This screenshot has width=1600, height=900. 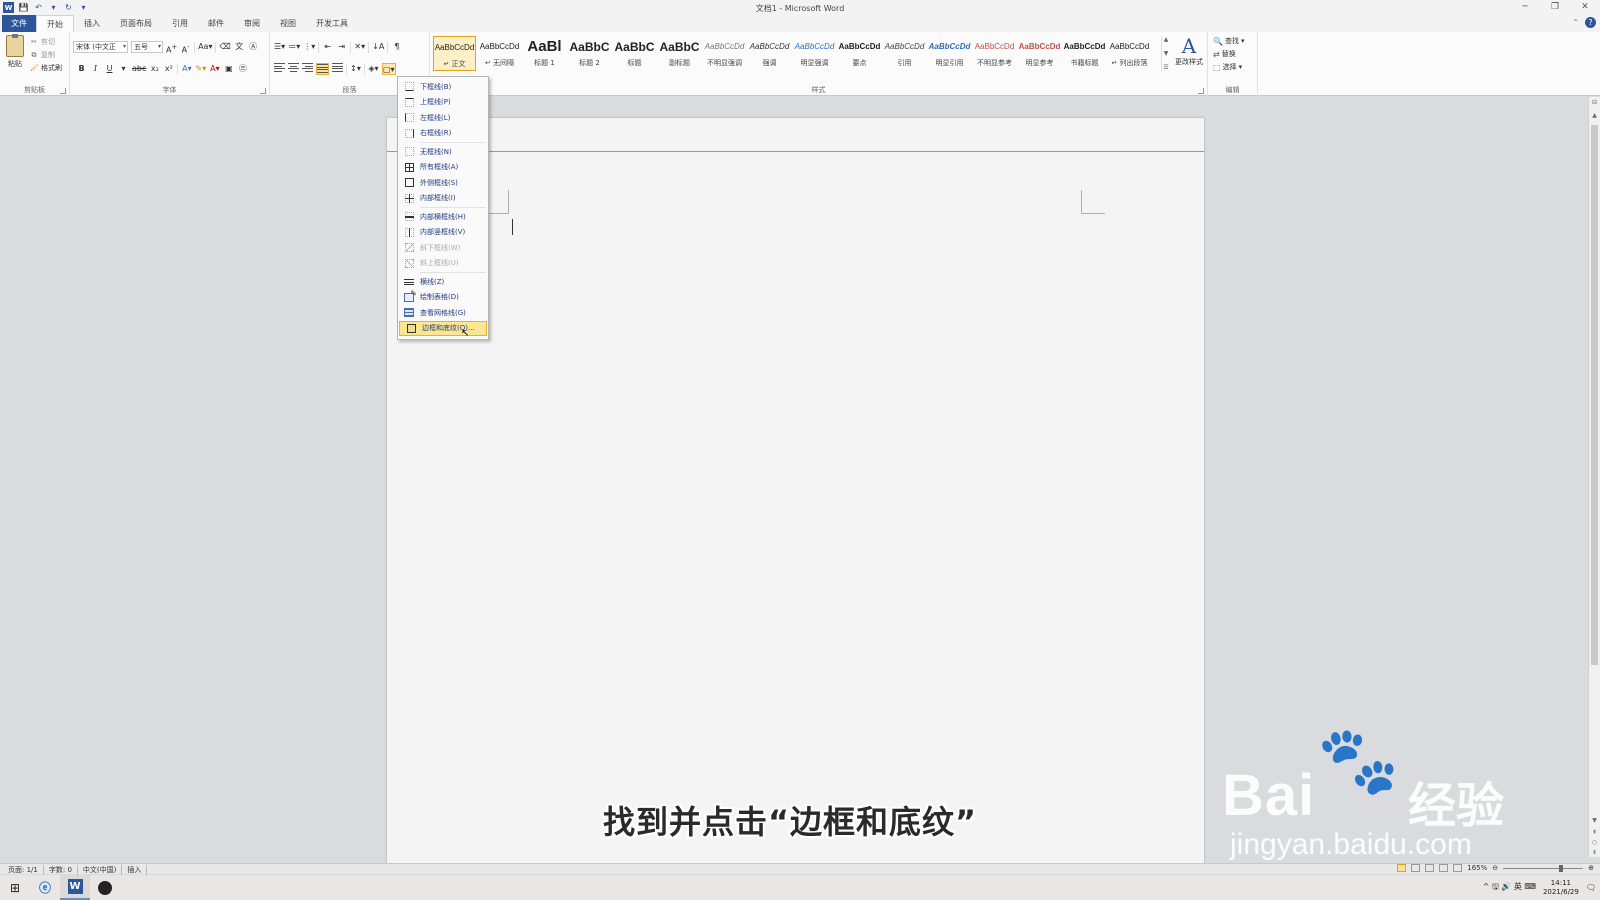 I want to click on font-name-select: 宋体 (中文正, so click(x=100, y=47).